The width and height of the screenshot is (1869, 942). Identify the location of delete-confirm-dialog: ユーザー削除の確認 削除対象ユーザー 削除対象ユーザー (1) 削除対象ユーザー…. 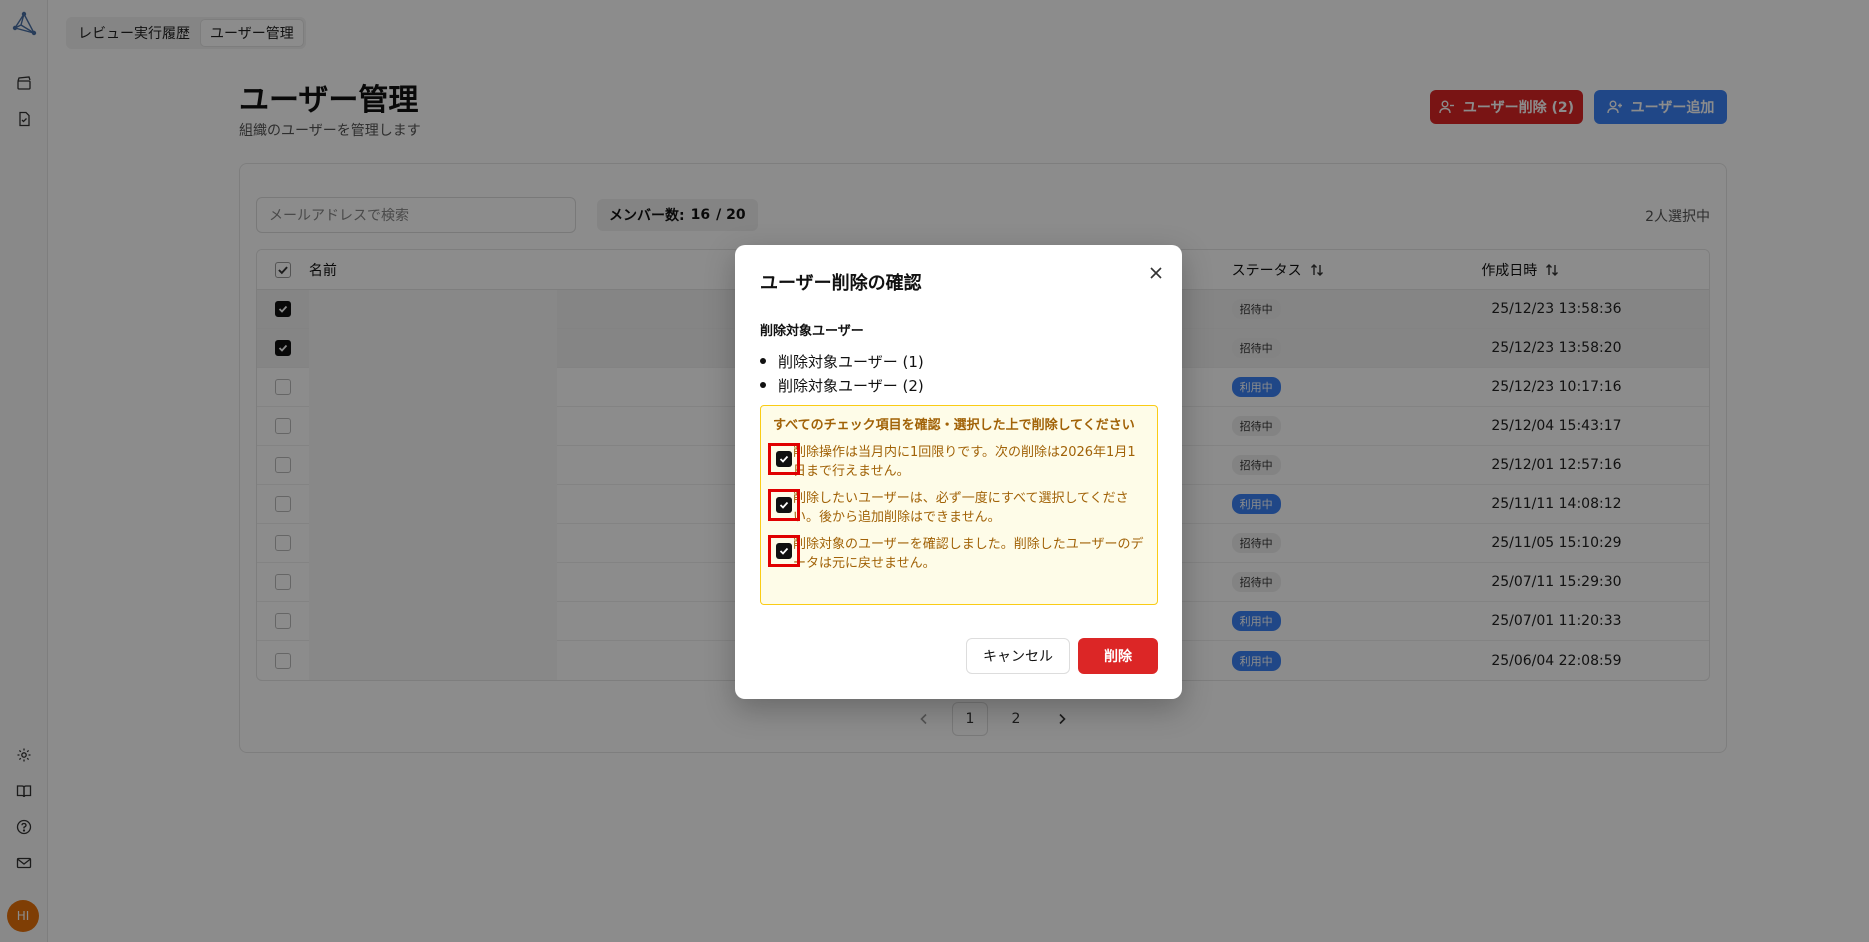
(958, 472).